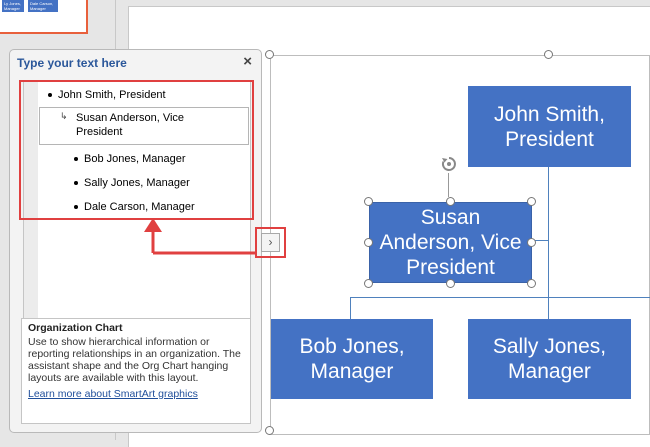  I want to click on rotate-handle-stem, so click(448, 185).